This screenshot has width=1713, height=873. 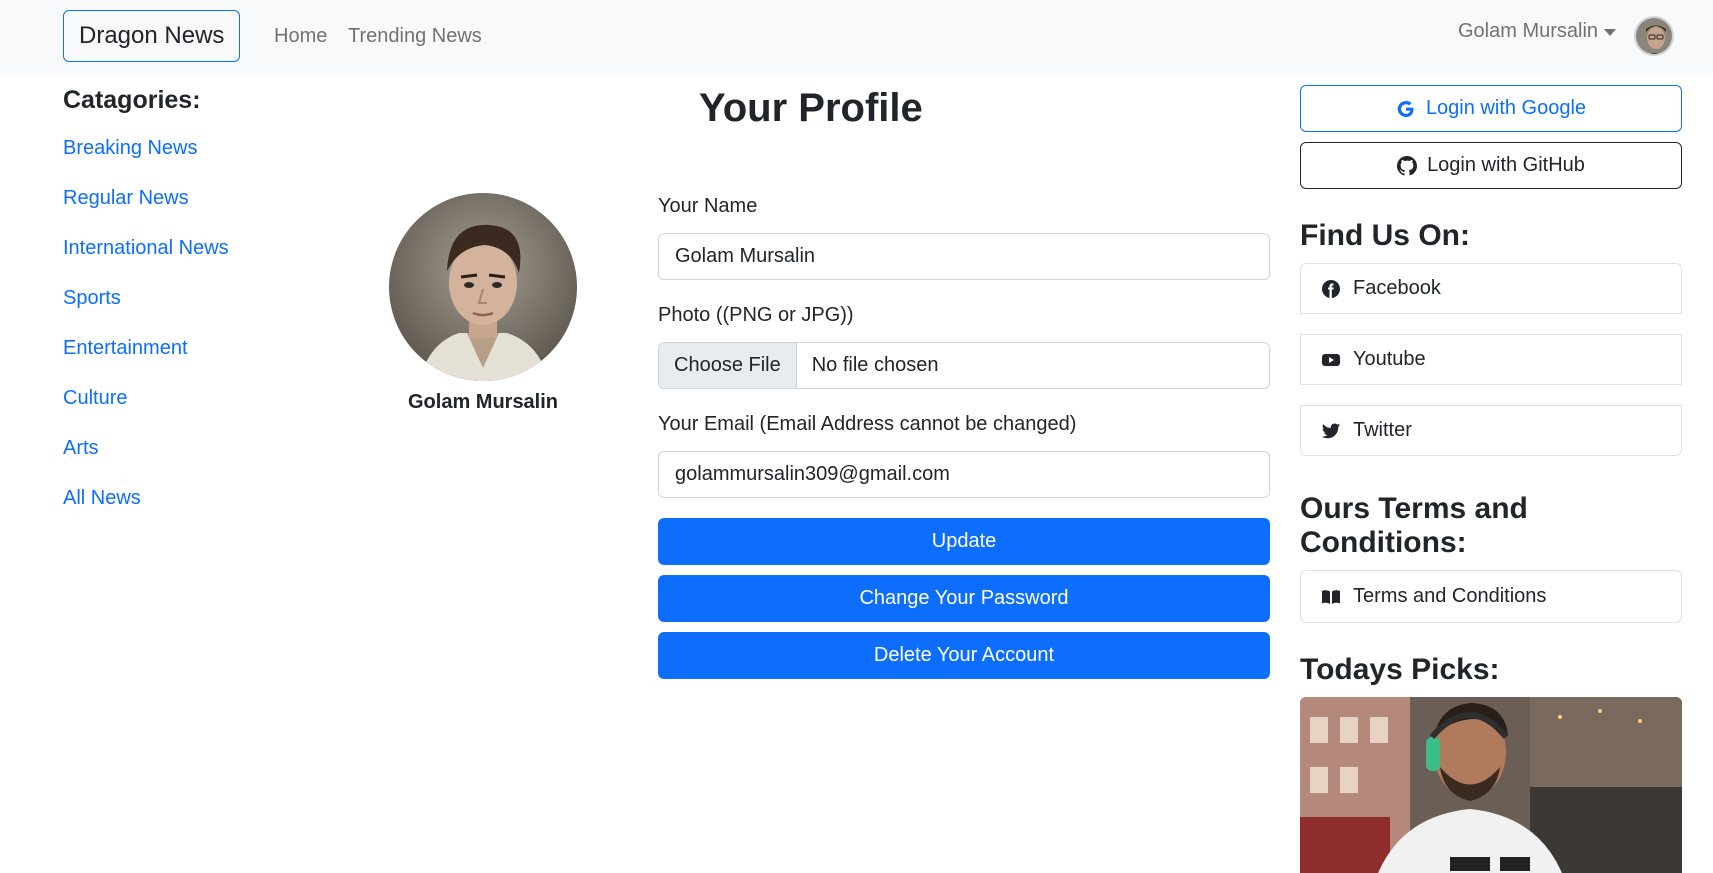 What do you see at coordinates (1385, 235) in the screenshot?
I see `find-us-title: Find Us On:` at bounding box center [1385, 235].